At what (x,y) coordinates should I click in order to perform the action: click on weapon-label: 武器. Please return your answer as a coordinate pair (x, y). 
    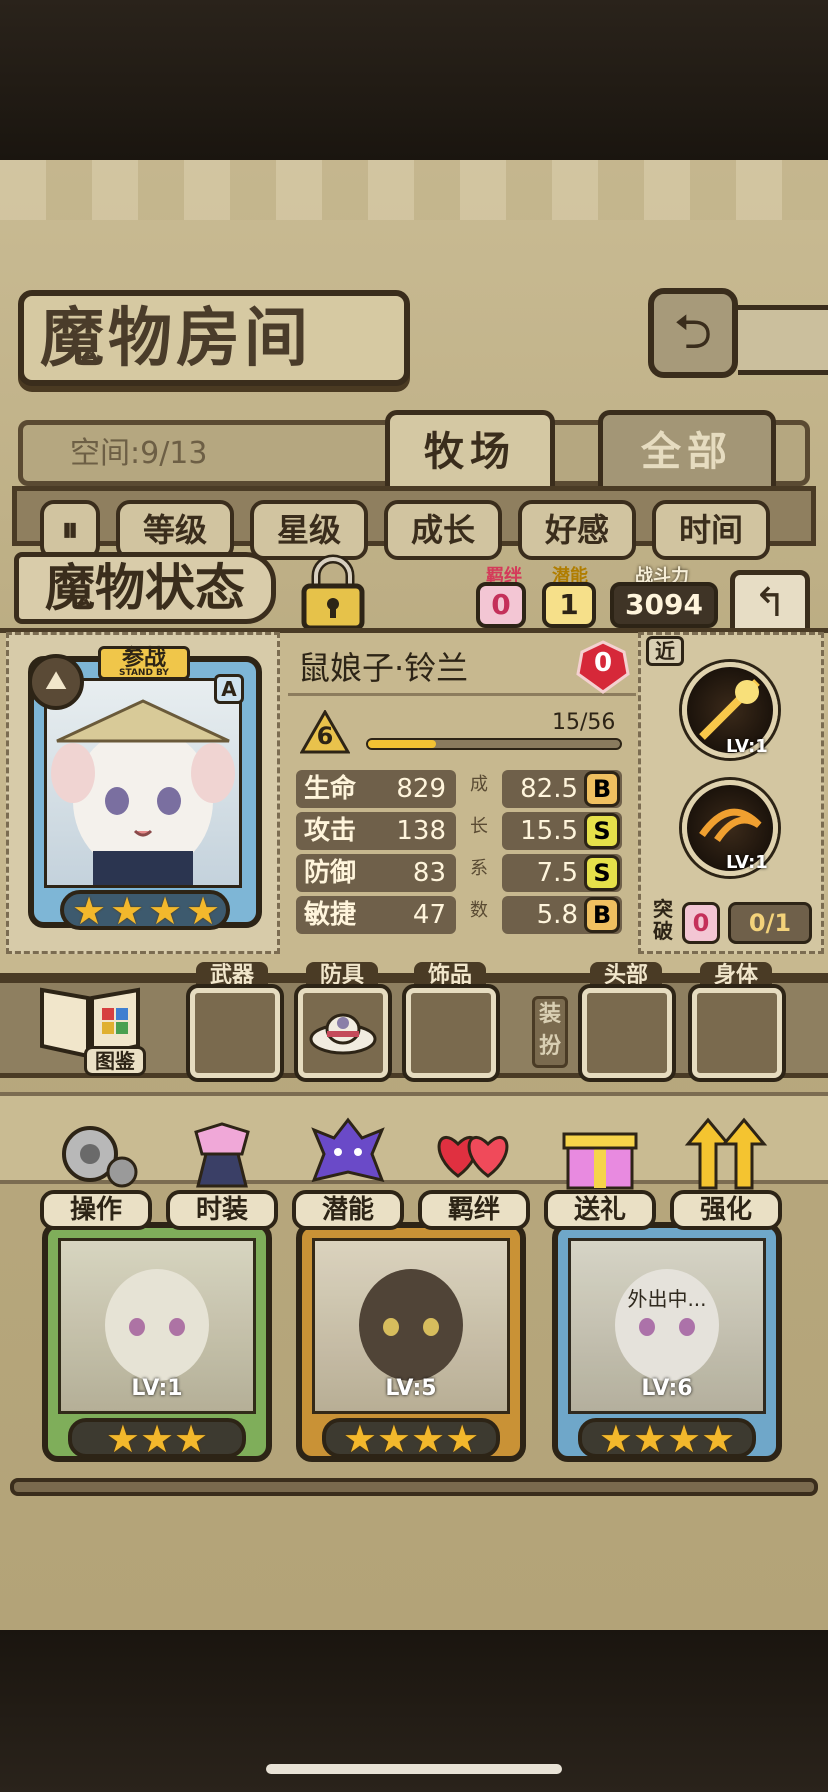
    Looking at the image, I should click on (232, 976).